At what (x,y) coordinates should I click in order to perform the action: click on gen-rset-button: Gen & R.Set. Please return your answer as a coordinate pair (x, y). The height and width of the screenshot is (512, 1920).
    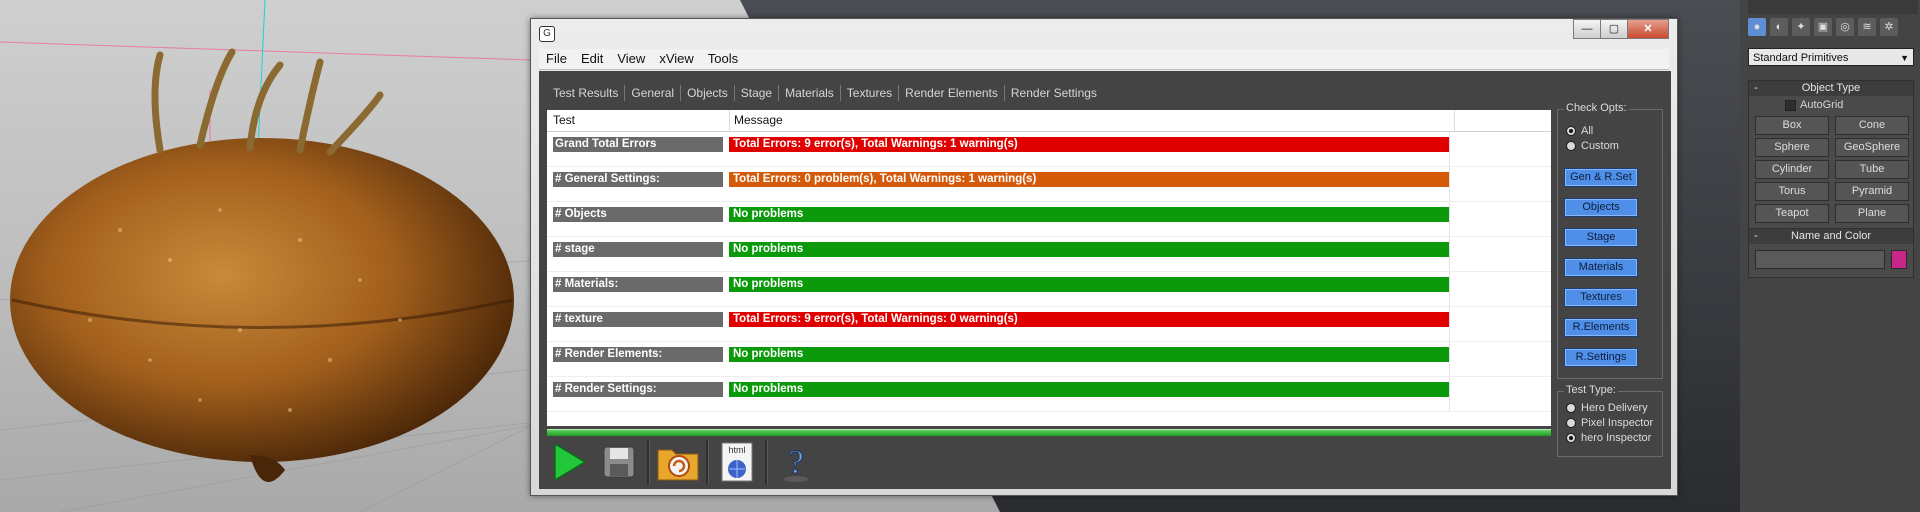
    Looking at the image, I should click on (1601, 177).